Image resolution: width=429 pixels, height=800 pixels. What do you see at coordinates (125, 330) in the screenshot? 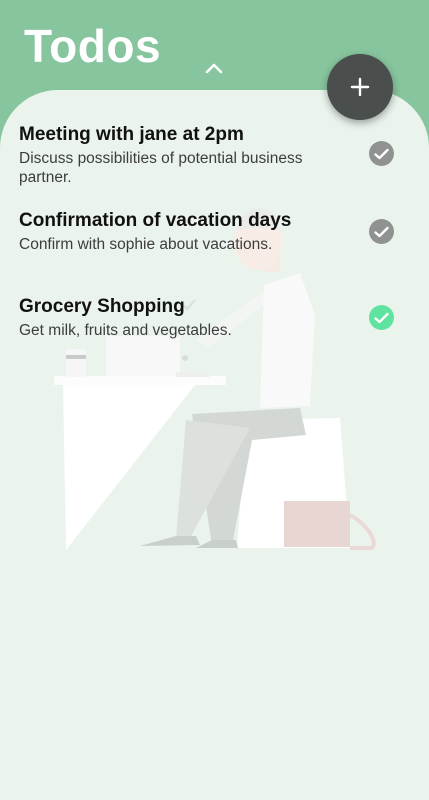
I see `todo-description: Get milk, fruits and vegetables.` at bounding box center [125, 330].